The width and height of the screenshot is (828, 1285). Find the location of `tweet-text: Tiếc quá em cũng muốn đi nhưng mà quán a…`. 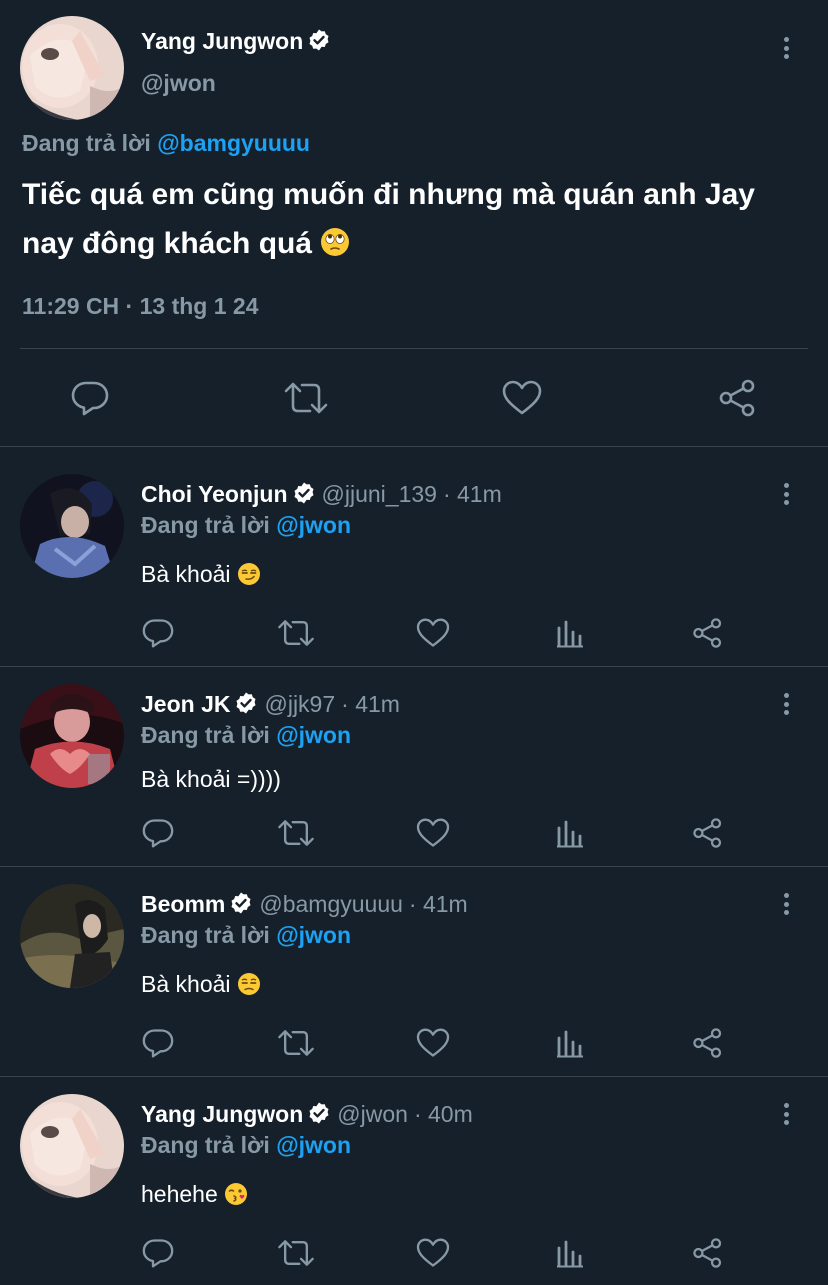

tweet-text: Tiếc quá em cũng muốn đi nhưng mà quán a… is located at coordinates (417, 221).